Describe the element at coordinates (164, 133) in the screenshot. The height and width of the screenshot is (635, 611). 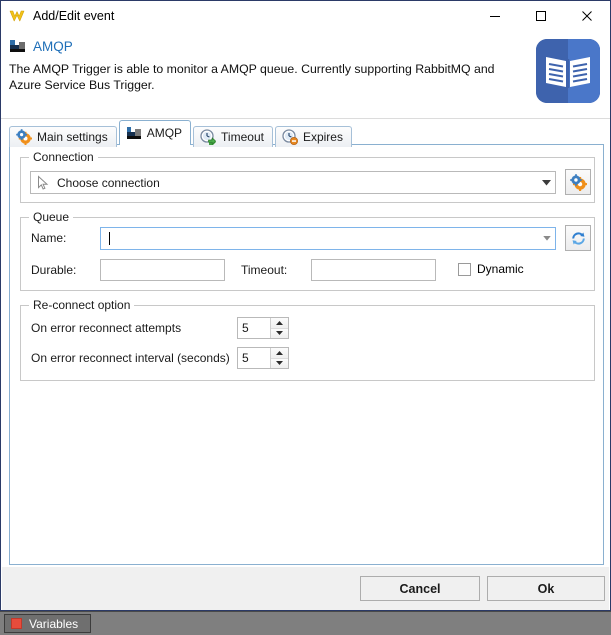
I see `tab-label: AMQP` at that location.